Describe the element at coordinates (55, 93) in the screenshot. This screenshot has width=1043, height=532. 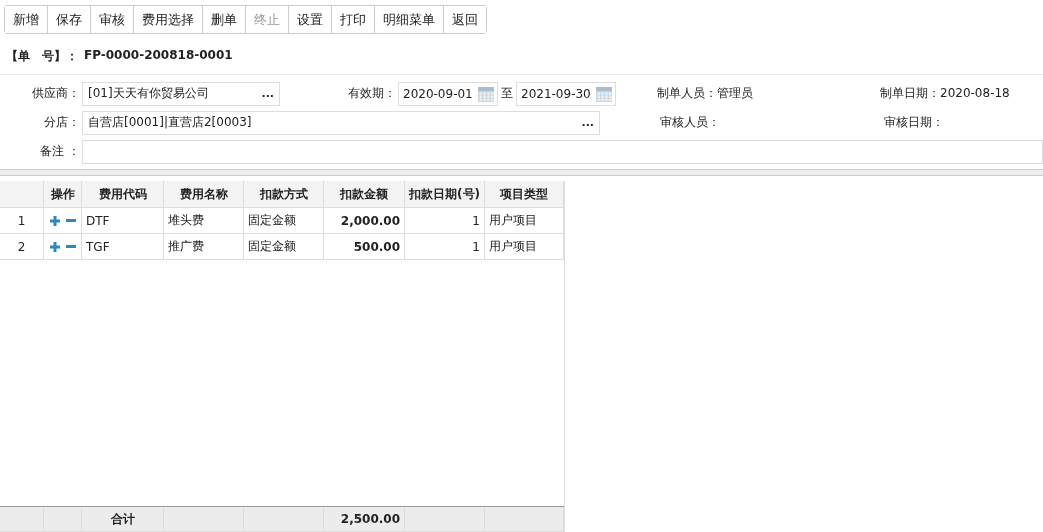
I see `field-label: 供应商：` at that location.